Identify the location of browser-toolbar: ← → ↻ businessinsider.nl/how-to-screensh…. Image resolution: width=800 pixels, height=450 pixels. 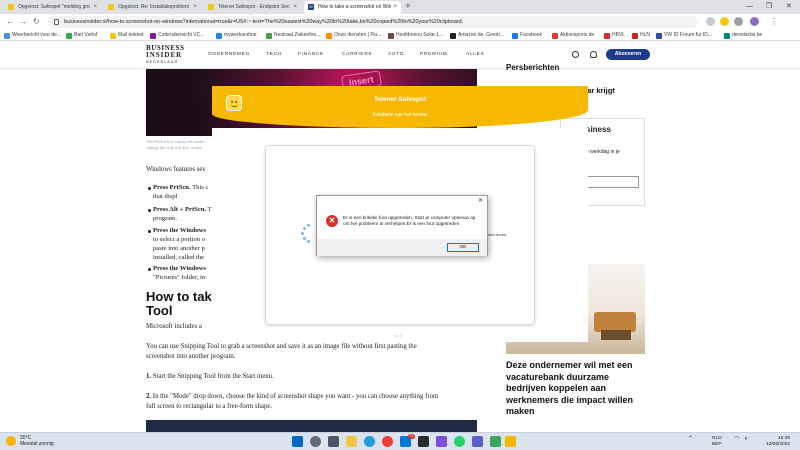
(400, 22).